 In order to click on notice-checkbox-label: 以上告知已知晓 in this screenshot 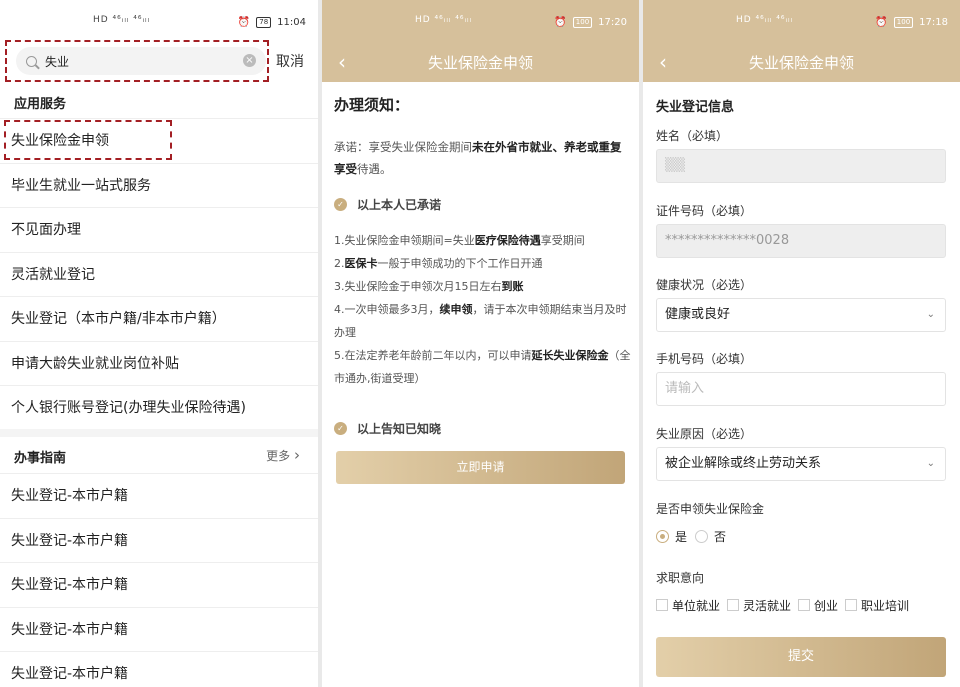, I will do `click(399, 429)`.